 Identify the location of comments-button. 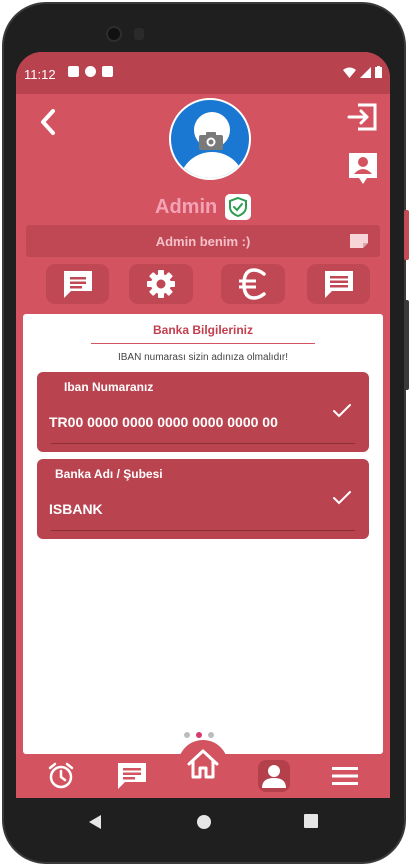
(338, 284).